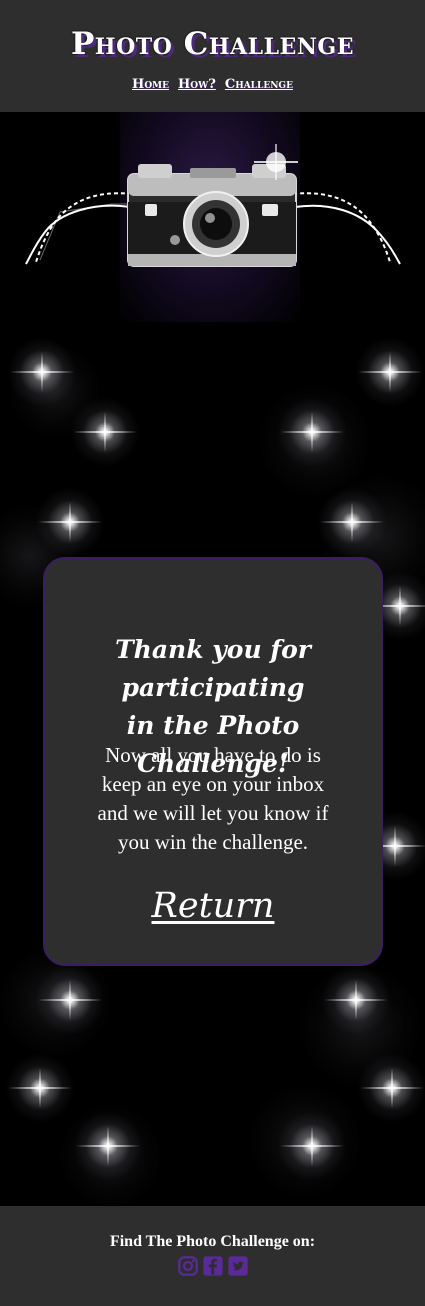 This screenshot has height=1306, width=425. I want to click on social-links, so click(212, 1266).